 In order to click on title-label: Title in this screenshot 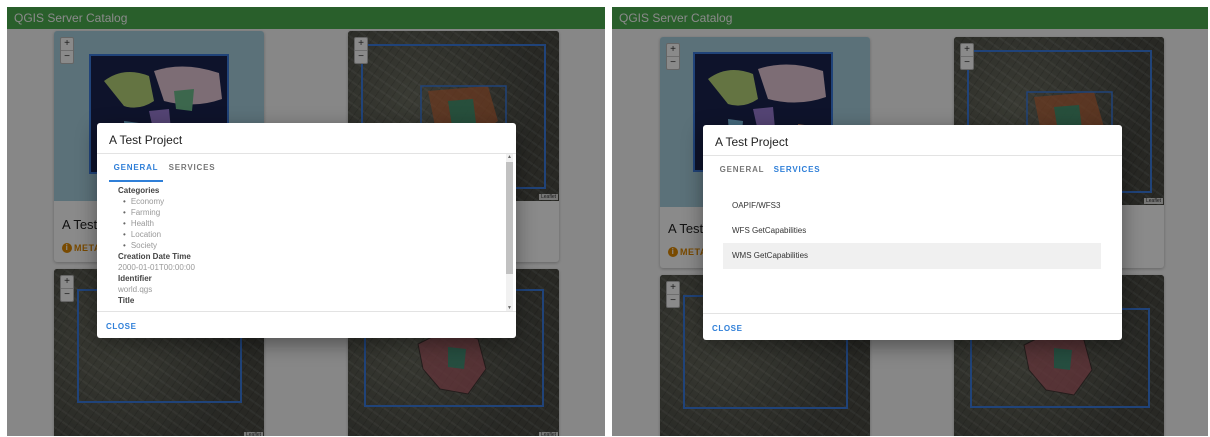, I will do `click(126, 300)`.